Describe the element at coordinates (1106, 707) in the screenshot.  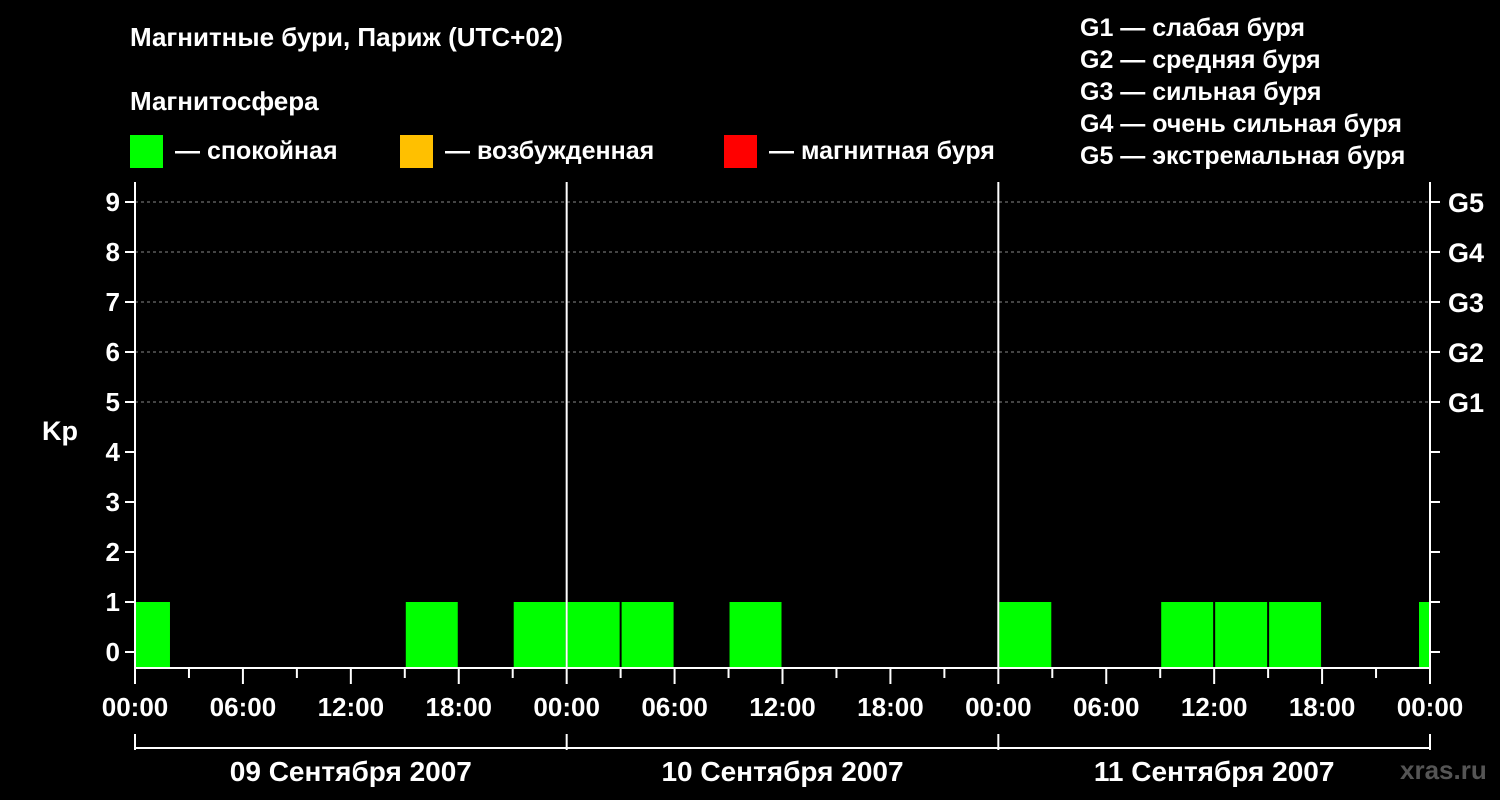
I see `x-tick-label-9: 06:00` at that location.